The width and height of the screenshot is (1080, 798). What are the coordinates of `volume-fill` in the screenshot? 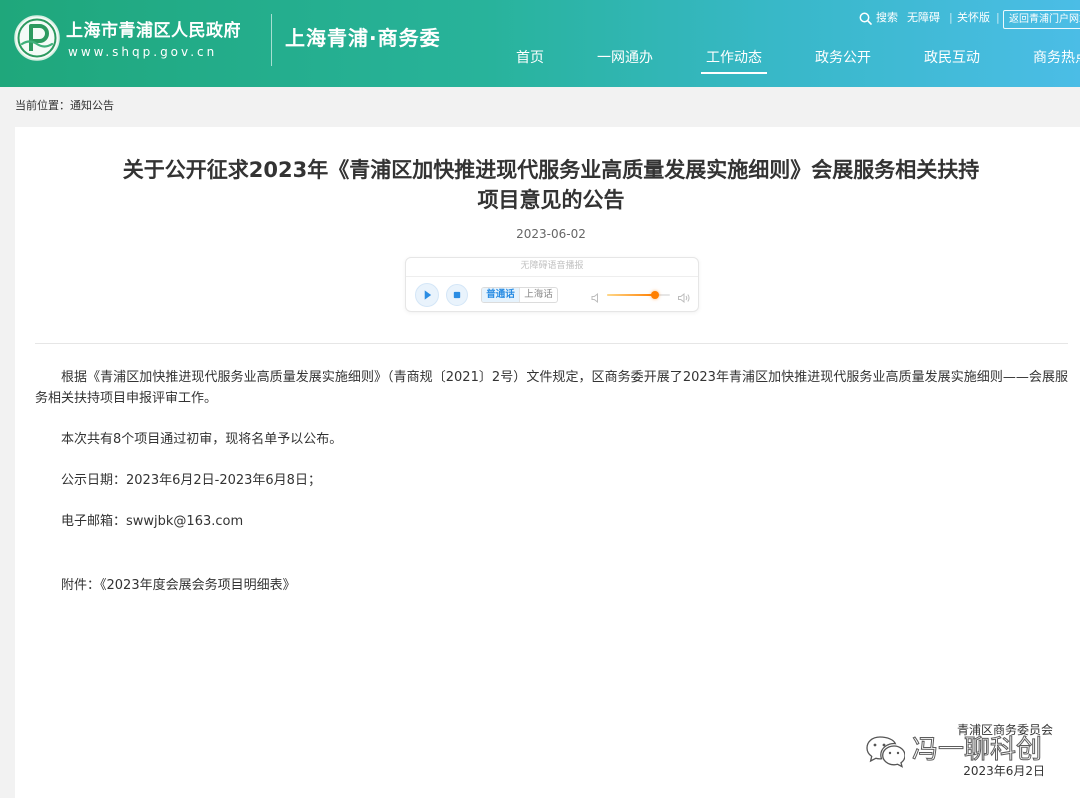 It's located at (631, 295).